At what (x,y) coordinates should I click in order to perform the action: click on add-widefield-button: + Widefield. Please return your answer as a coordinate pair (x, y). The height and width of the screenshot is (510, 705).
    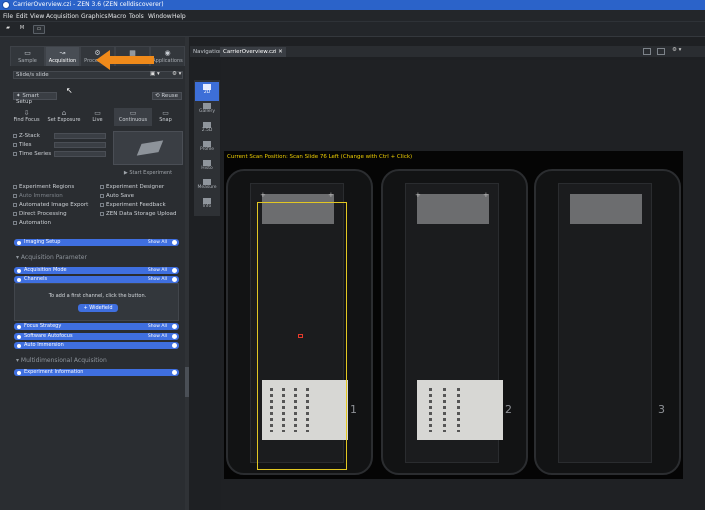
    Looking at the image, I should click on (98, 308).